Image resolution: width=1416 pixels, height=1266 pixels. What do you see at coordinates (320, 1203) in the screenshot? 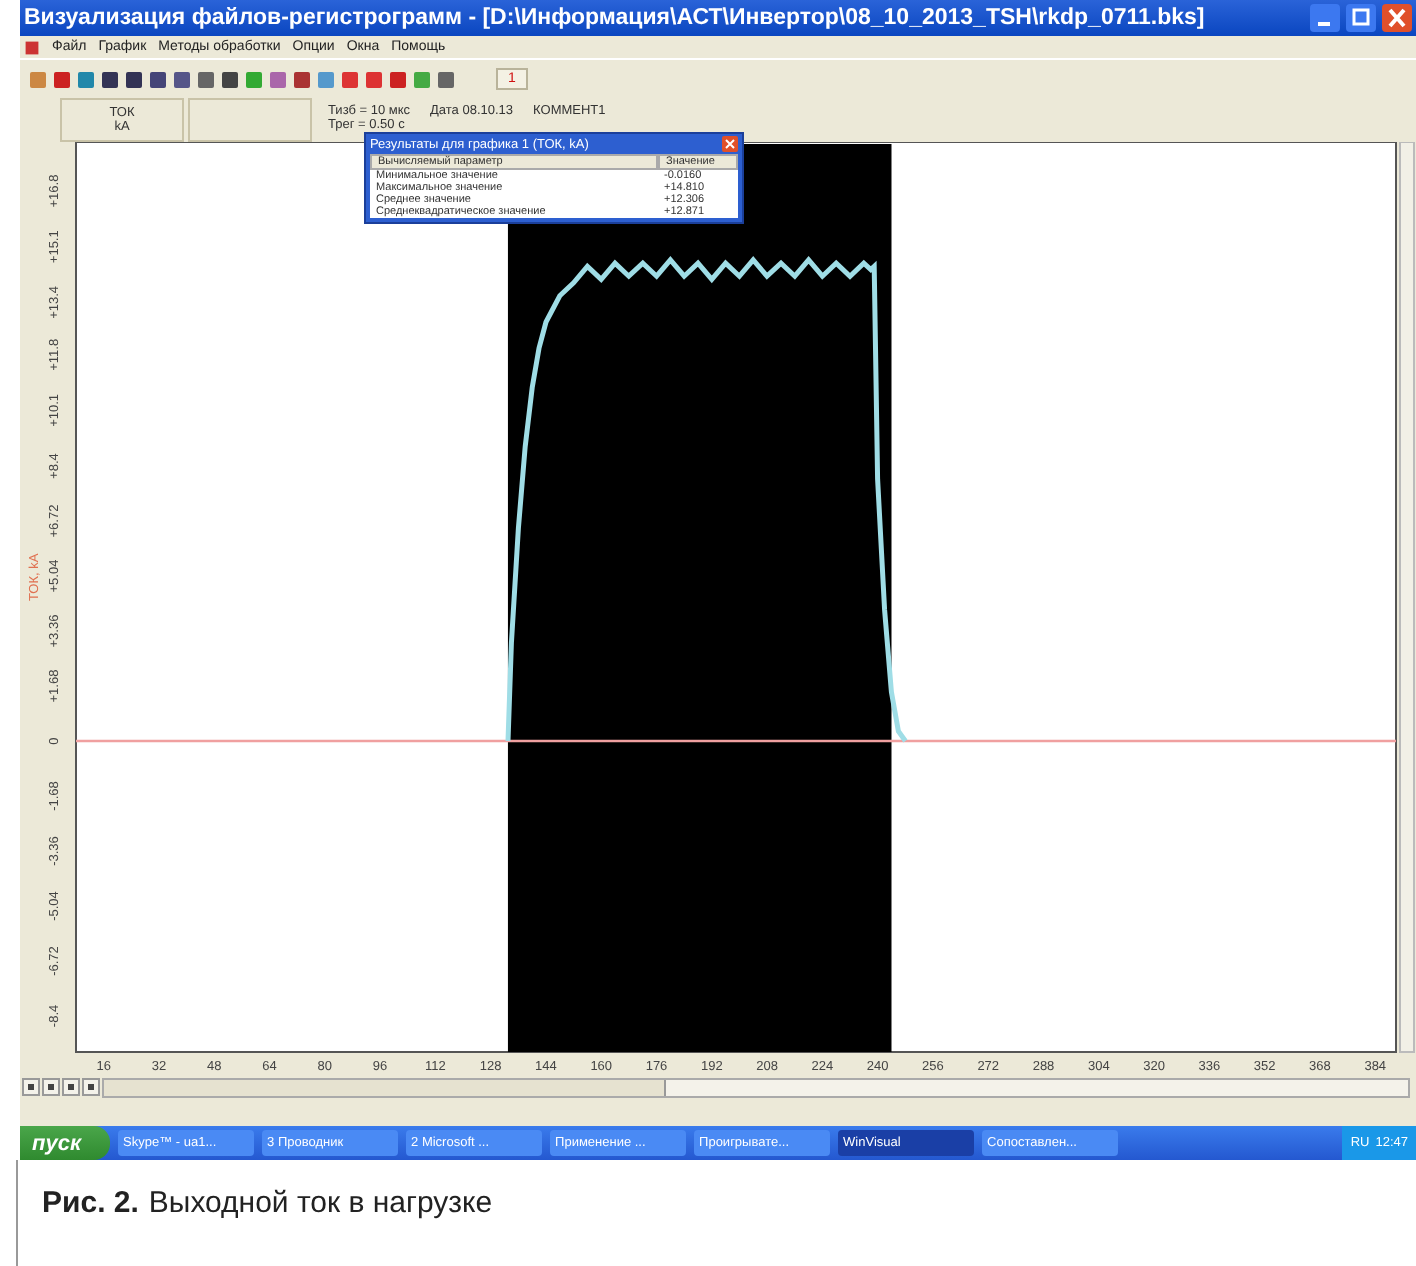
I see `caption-text: Выходной ток в нагрузке` at bounding box center [320, 1203].